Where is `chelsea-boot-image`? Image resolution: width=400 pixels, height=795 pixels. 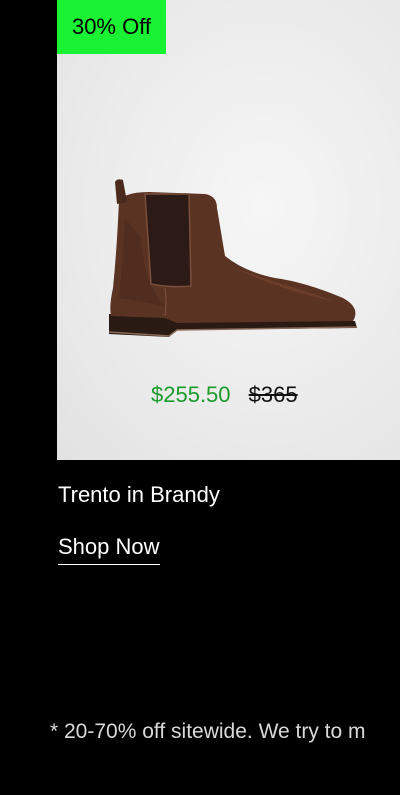 chelsea-boot-image is located at coordinates (231, 261).